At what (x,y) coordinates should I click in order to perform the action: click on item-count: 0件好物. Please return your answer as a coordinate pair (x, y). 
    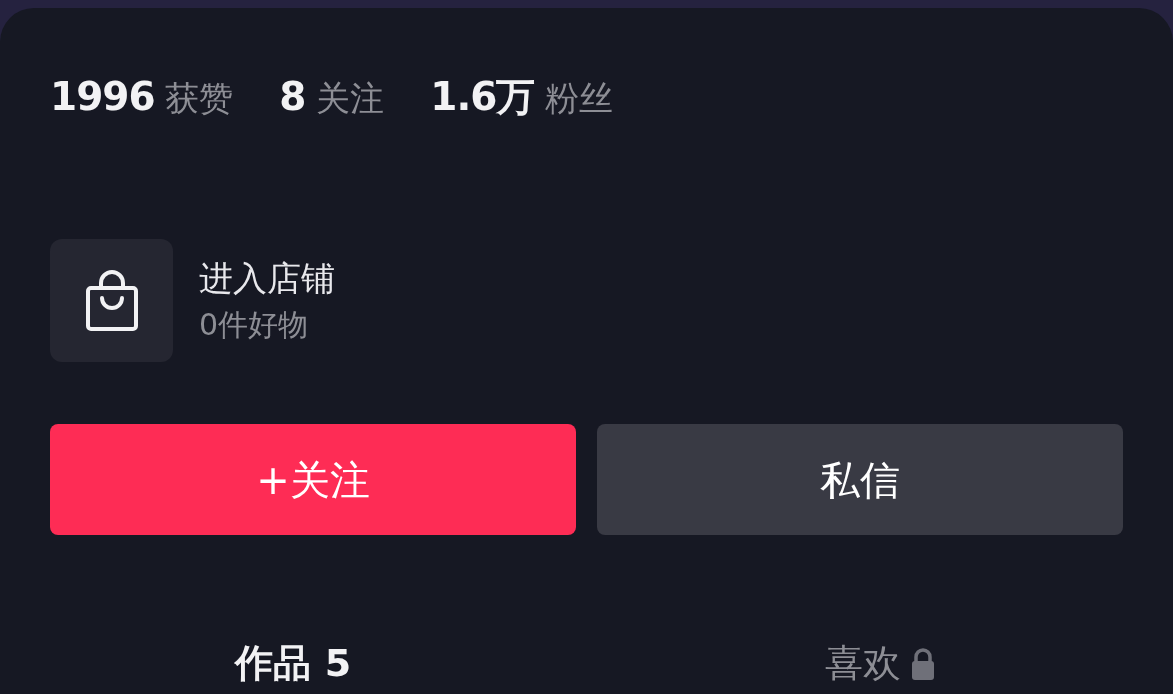
    Looking at the image, I should click on (254, 324).